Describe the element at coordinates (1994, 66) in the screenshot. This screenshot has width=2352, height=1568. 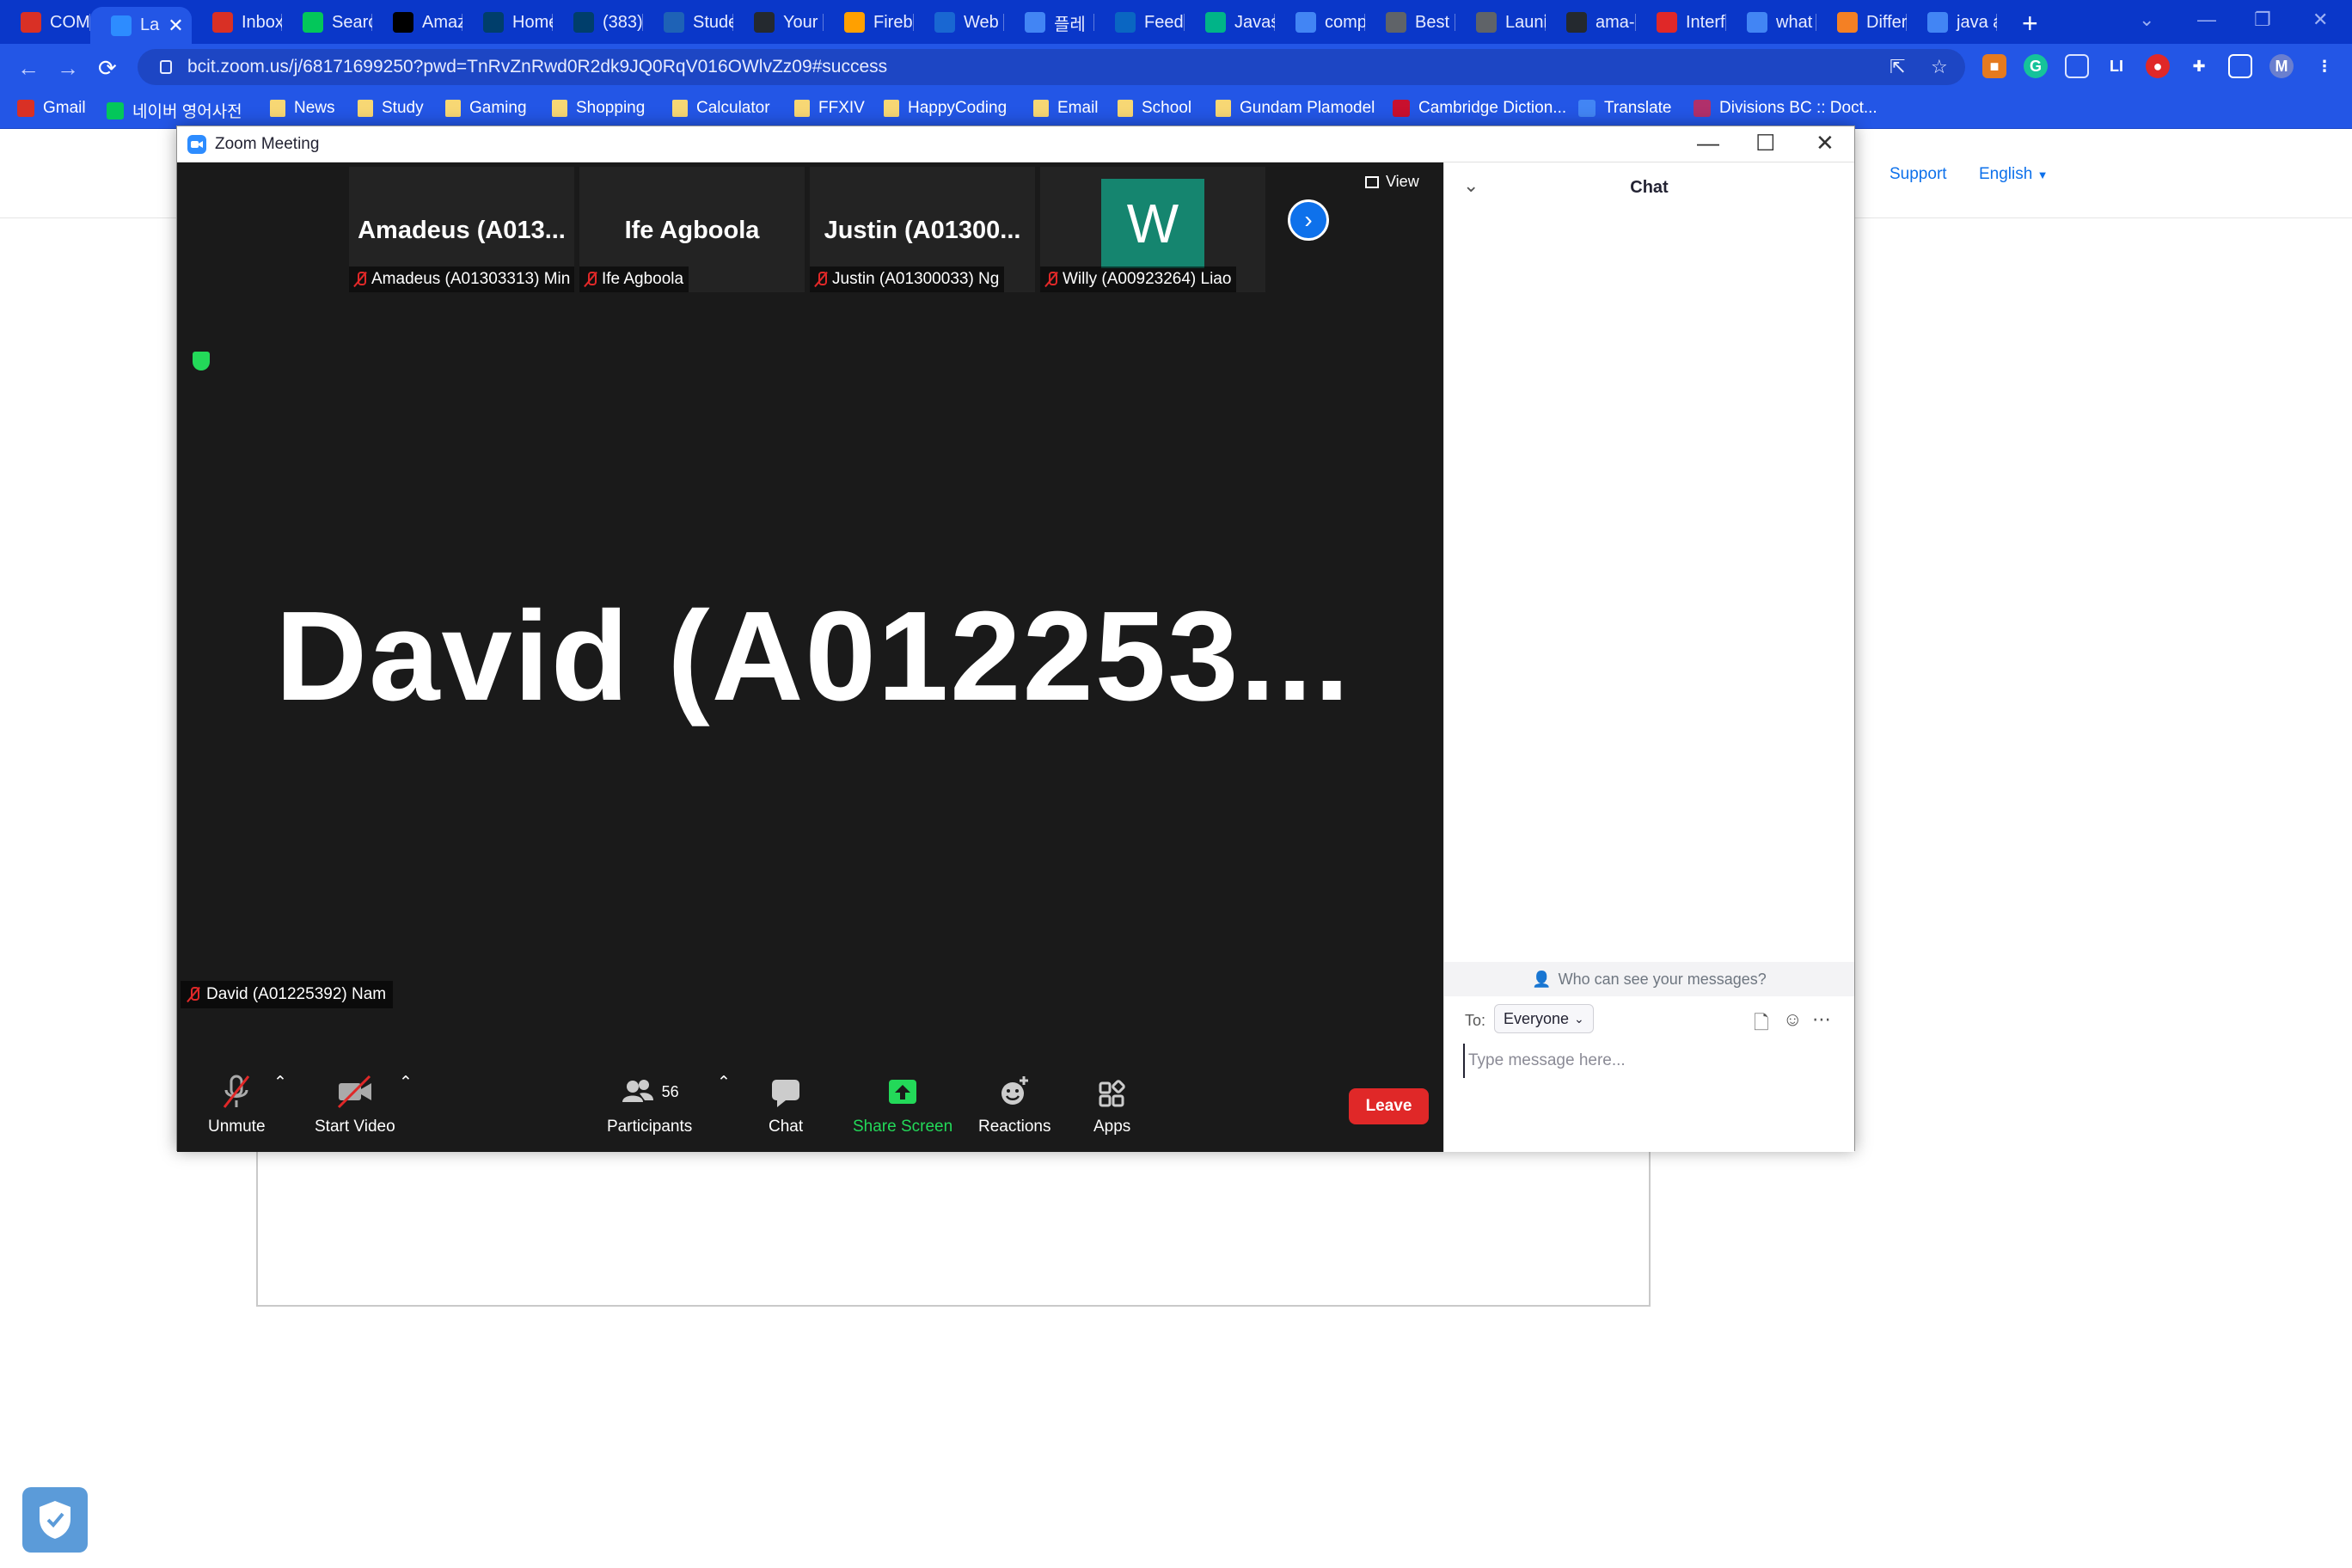
I see `extension-icon: ■` at that location.